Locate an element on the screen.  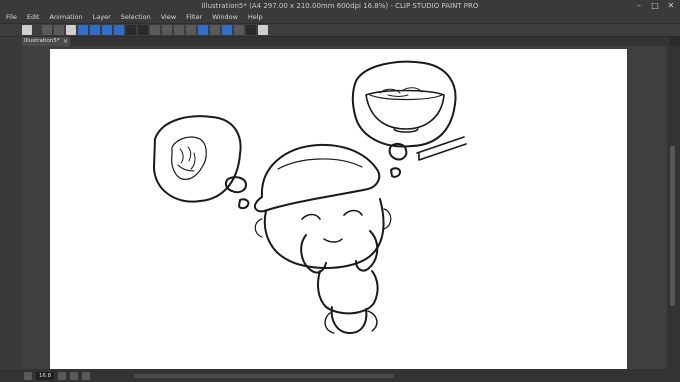
mortarboard-icon is located at coordinates (251, 30).